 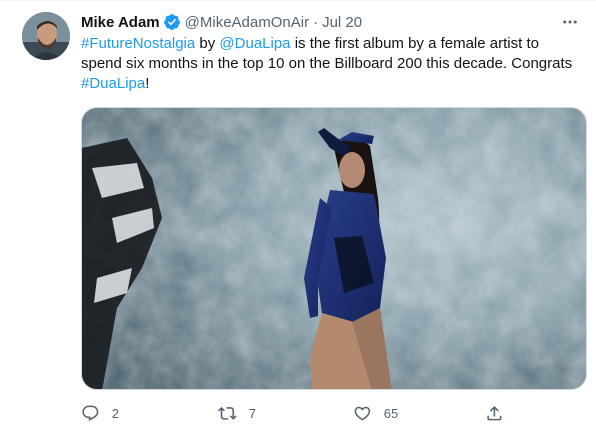 I want to click on tweet-actions: 2 7 65, so click(x=296, y=413).